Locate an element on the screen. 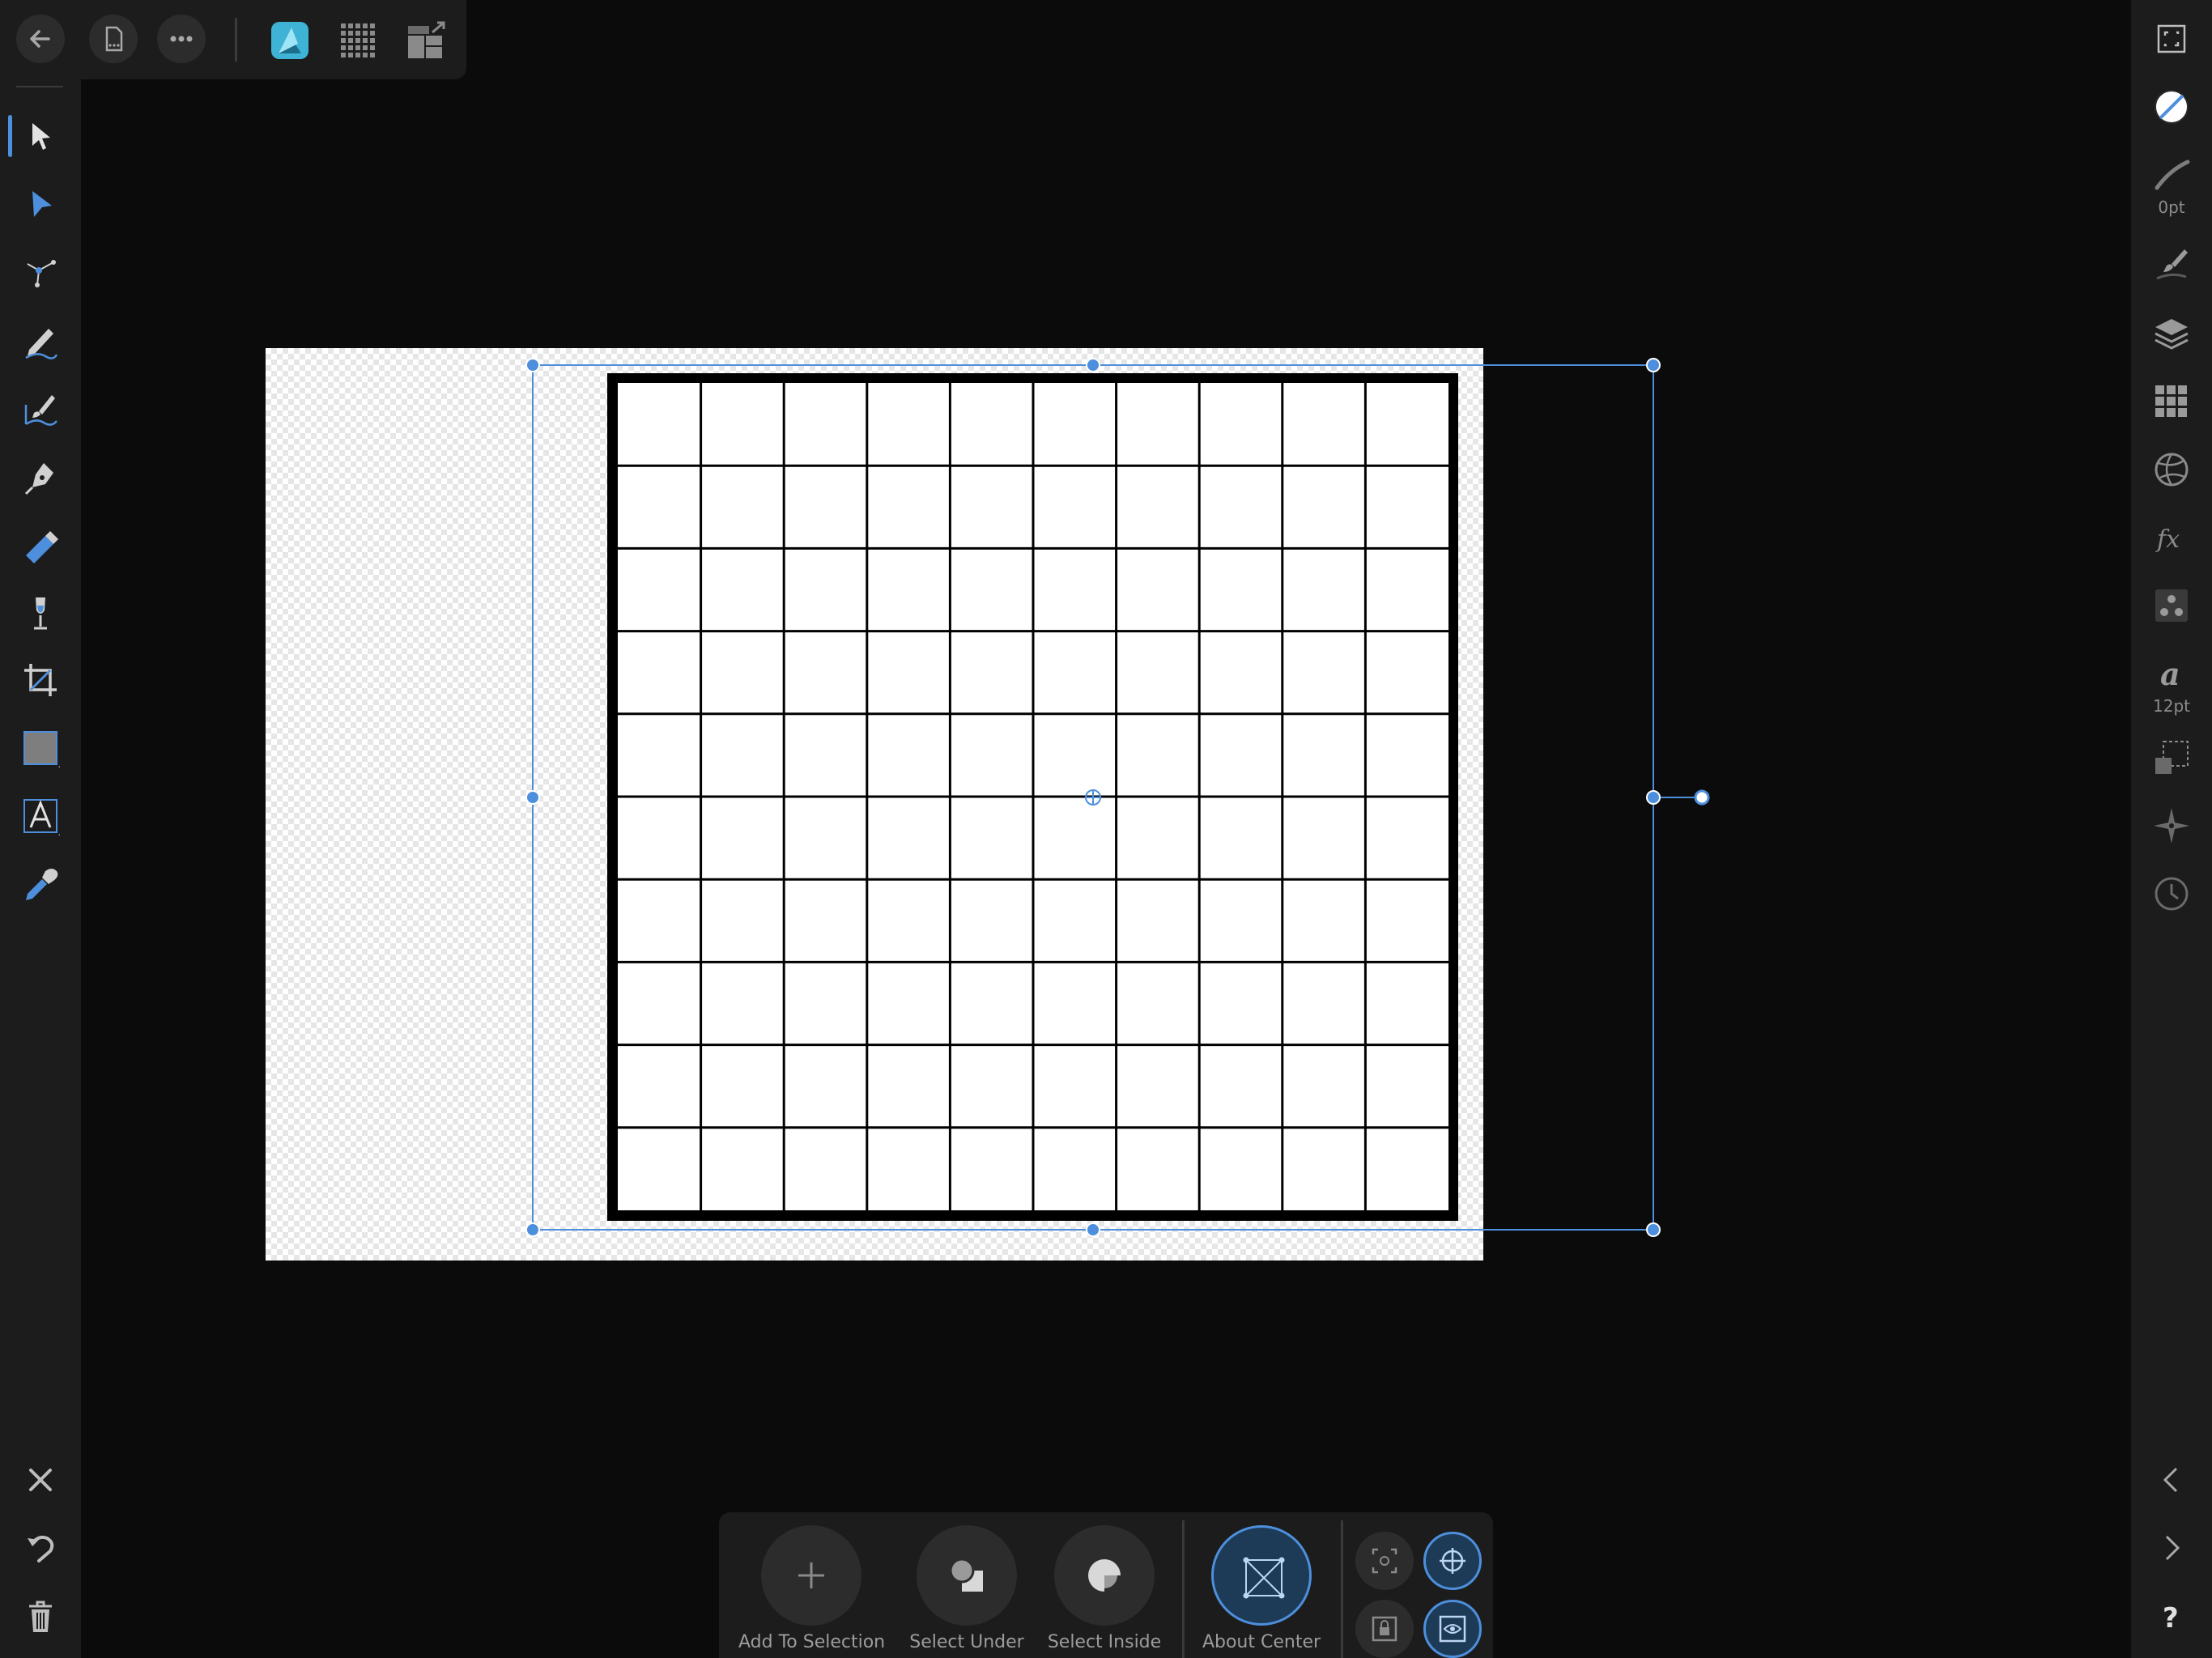  back-button is located at coordinates (41, 39).